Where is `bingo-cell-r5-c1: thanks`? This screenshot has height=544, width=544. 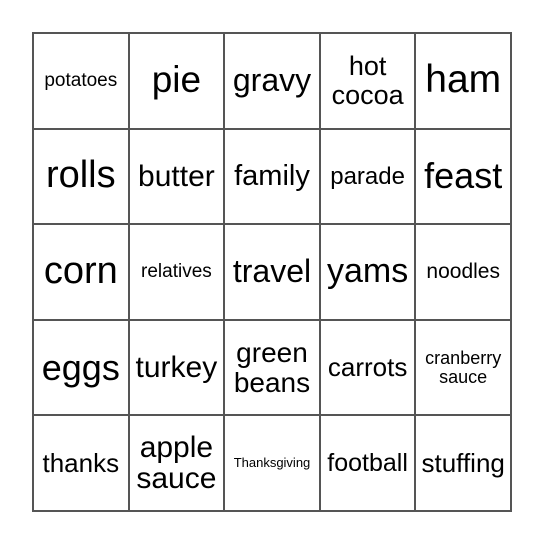
bingo-cell-r5-c1: thanks is located at coordinates (81, 463).